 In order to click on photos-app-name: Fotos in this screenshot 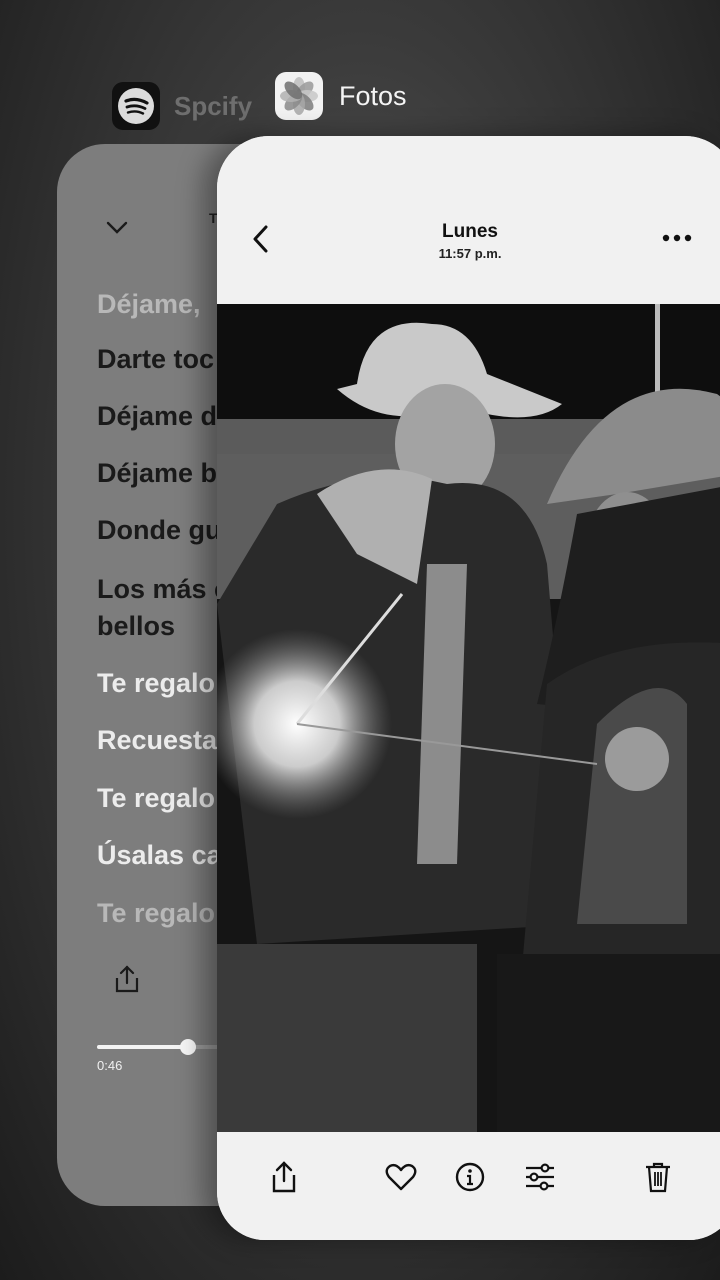, I will do `click(373, 95)`.